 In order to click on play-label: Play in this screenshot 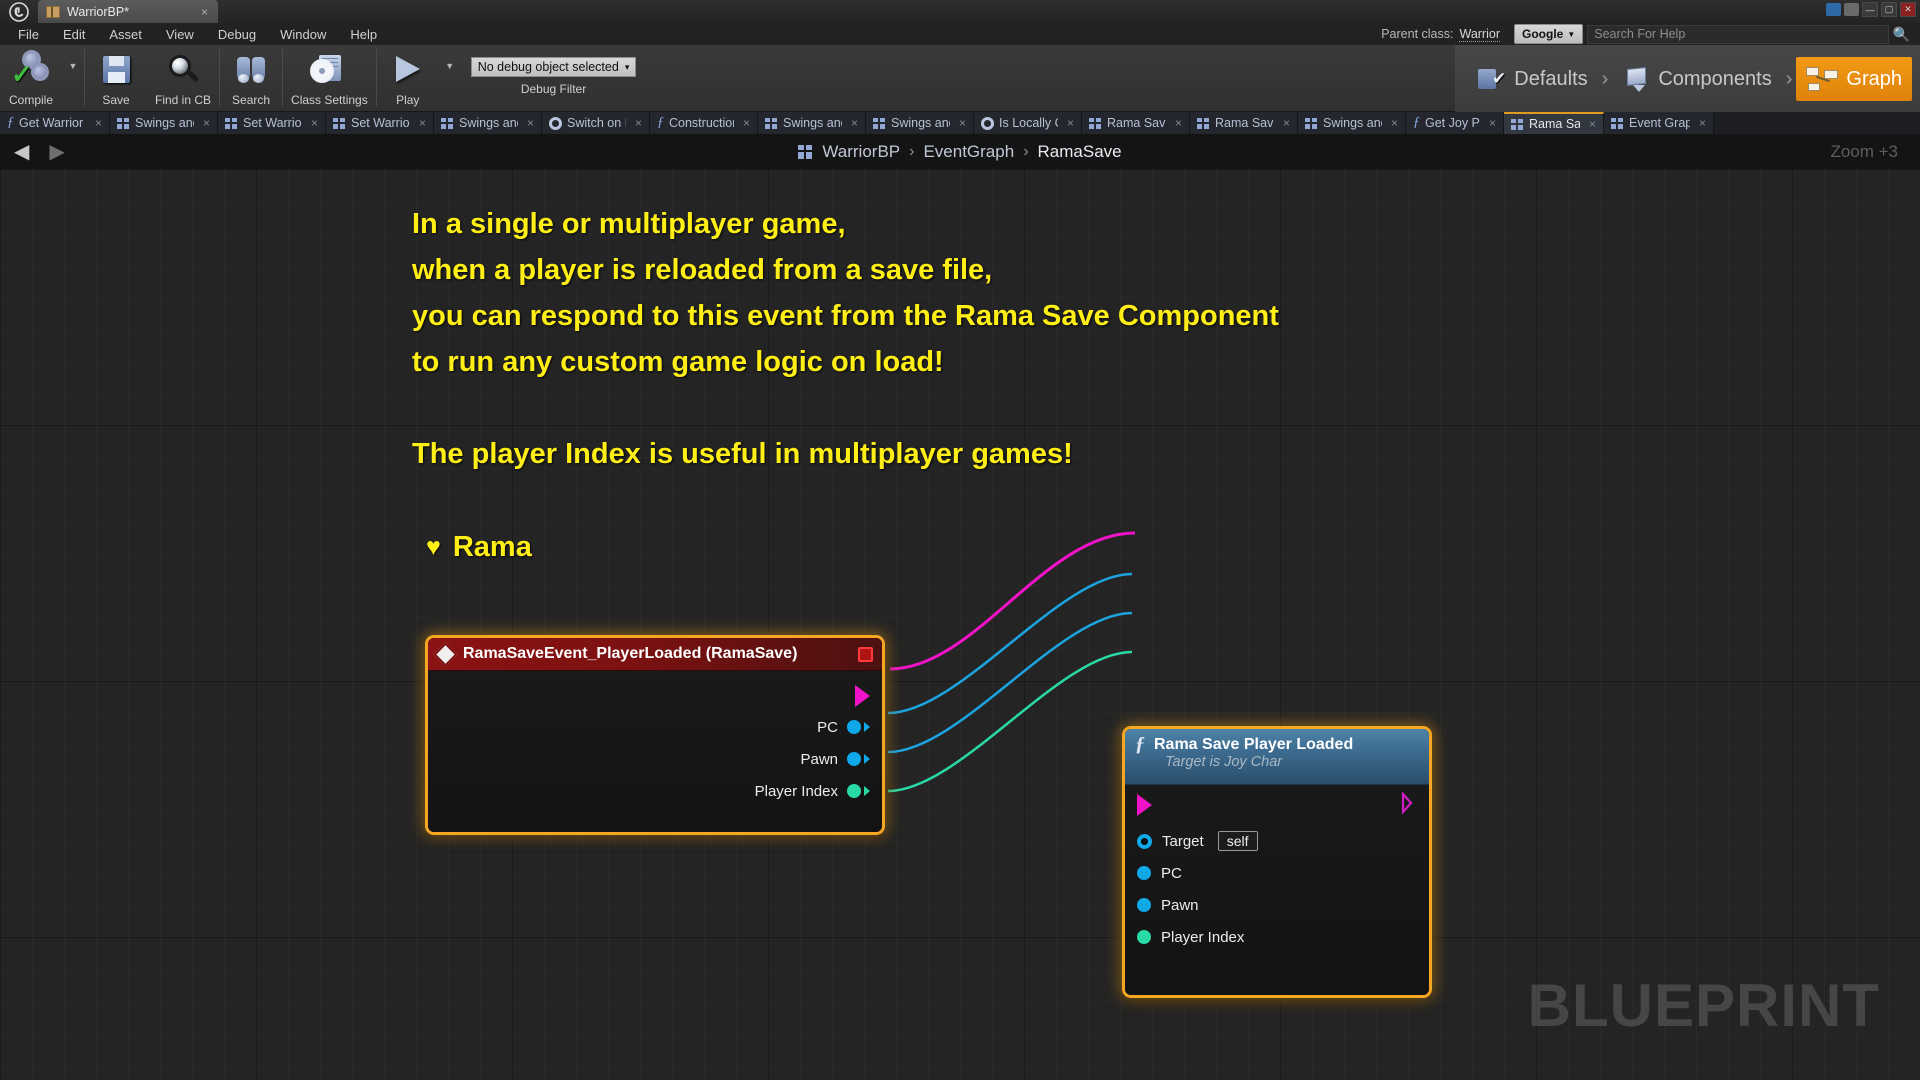, I will do `click(408, 100)`.